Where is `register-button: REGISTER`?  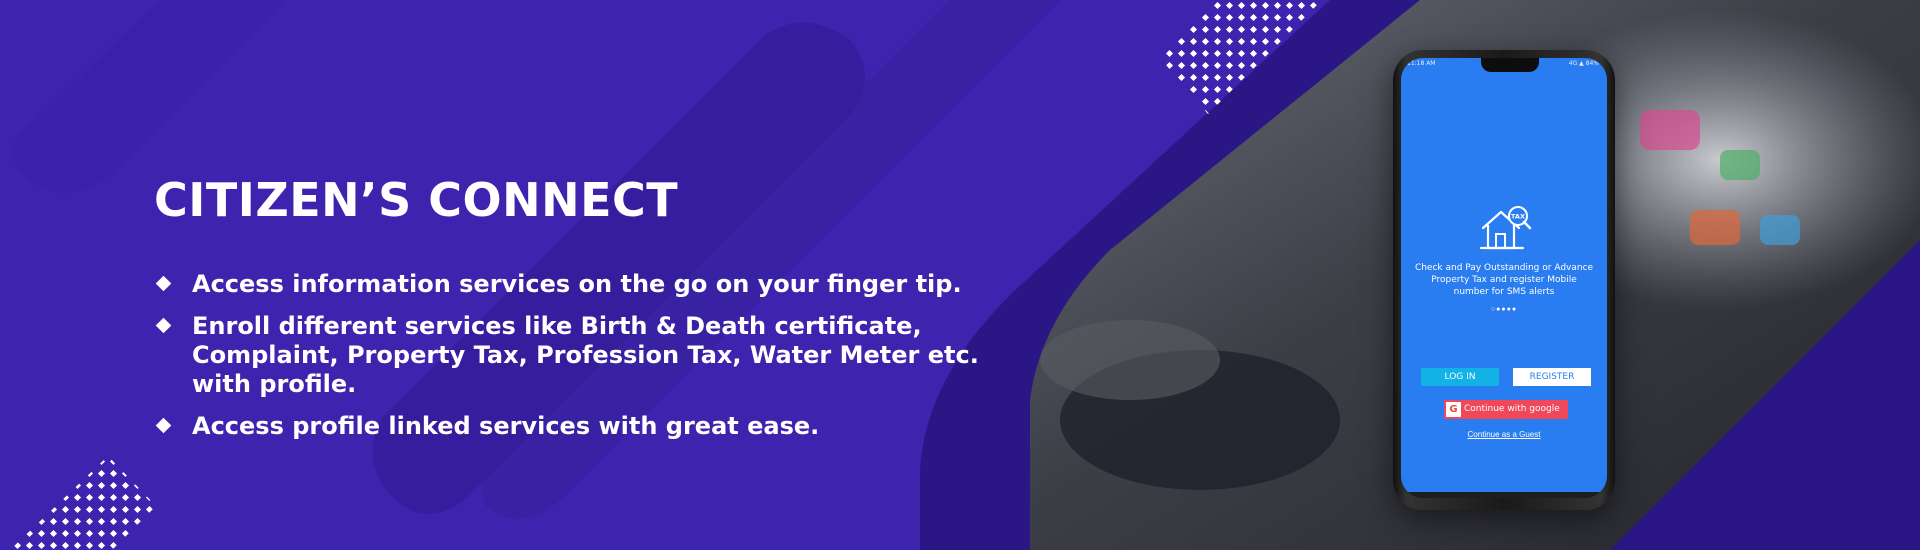
register-button: REGISTER is located at coordinates (1552, 377).